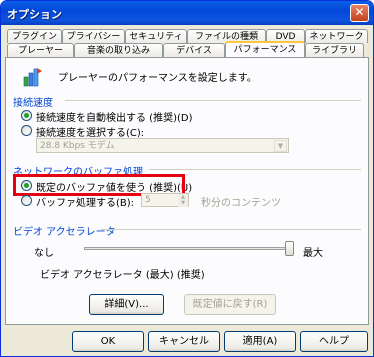 The image size is (374, 357). What do you see at coordinates (289, 248) in the screenshot?
I see `accel-slider-thumb` at bounding box center [289, 248].